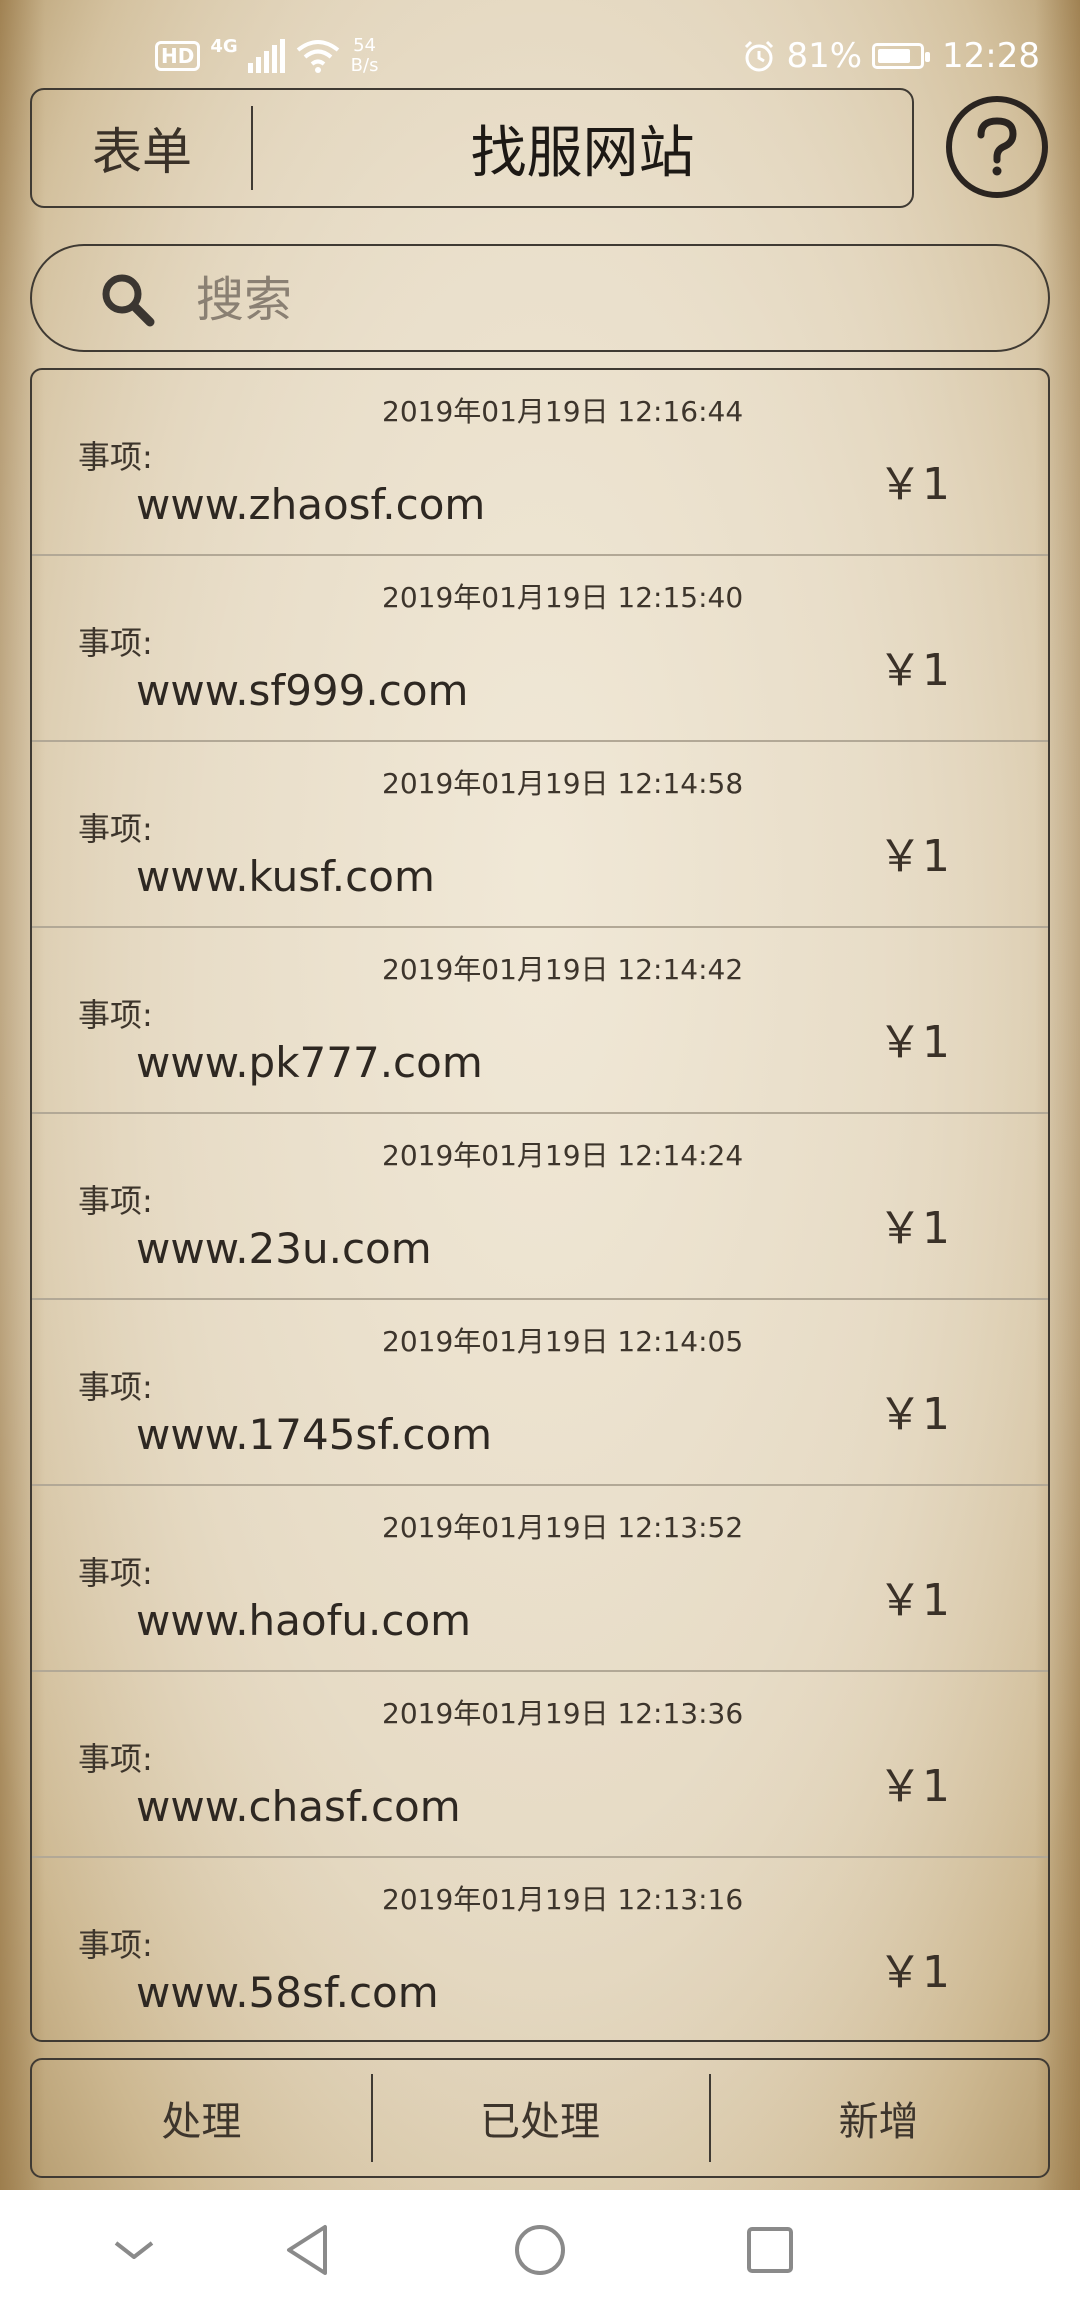 The image size is (1080, 2310). Describe the element at coordinates (309, 1062) in the screenshot. I see `item-website: www.pk777.com` at that location.